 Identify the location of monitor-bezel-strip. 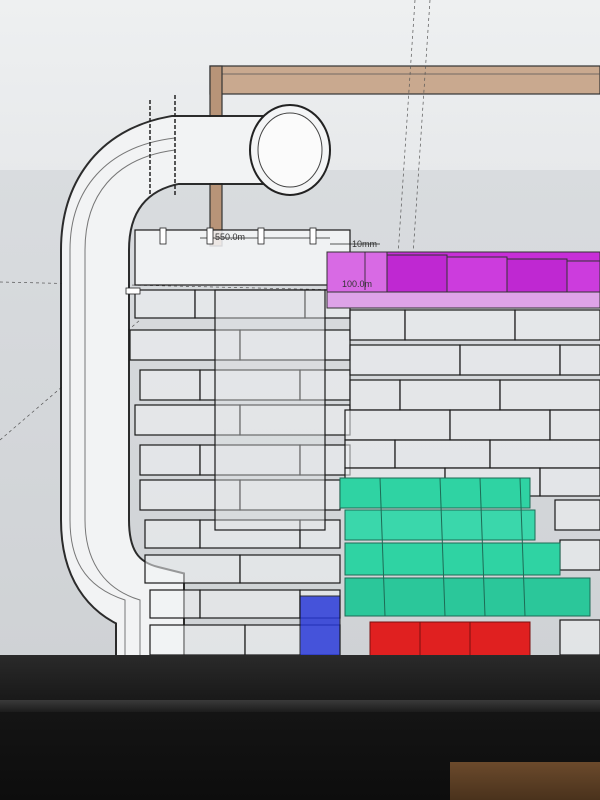
(300, 706).